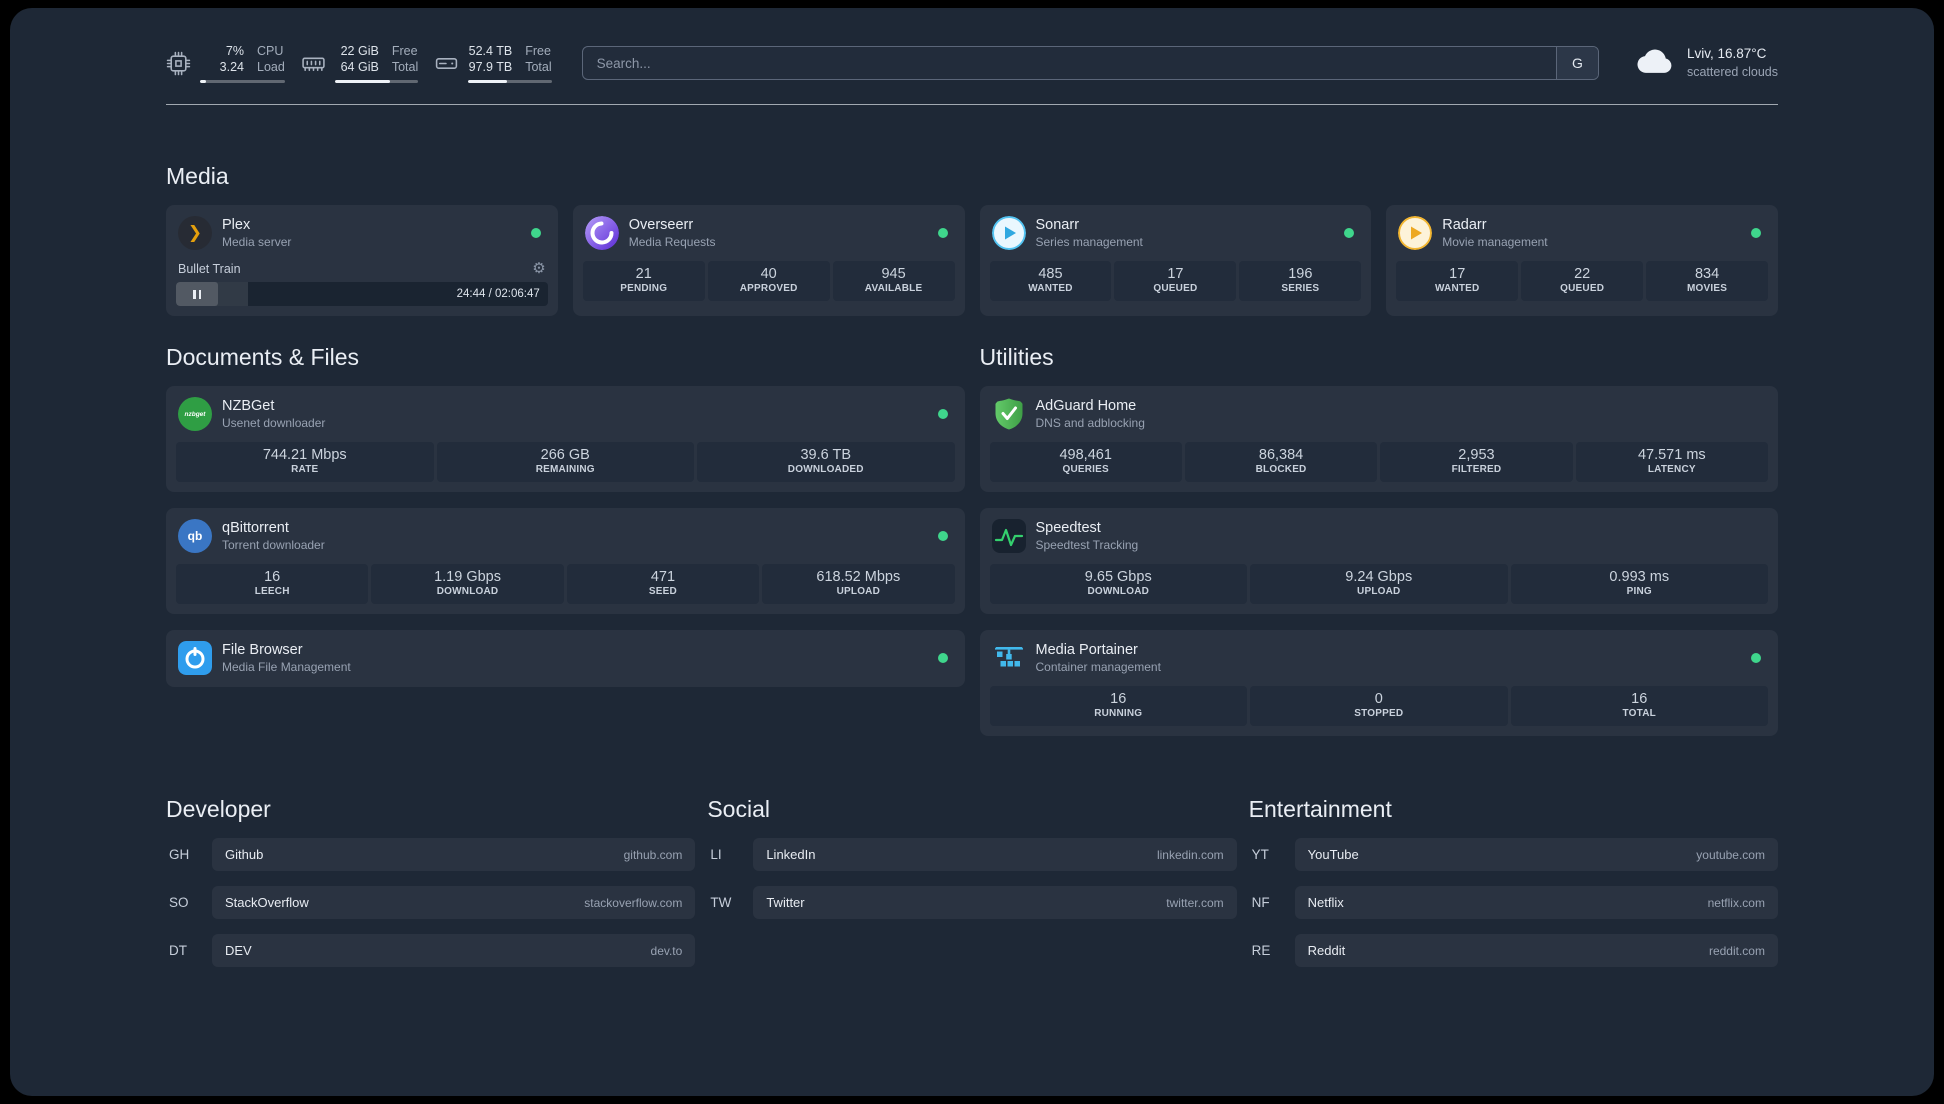 This screenshot has width=1944, height=1104. I want to click on player-progressbar: 24:44 / 02:06:47, so click(362, 294).